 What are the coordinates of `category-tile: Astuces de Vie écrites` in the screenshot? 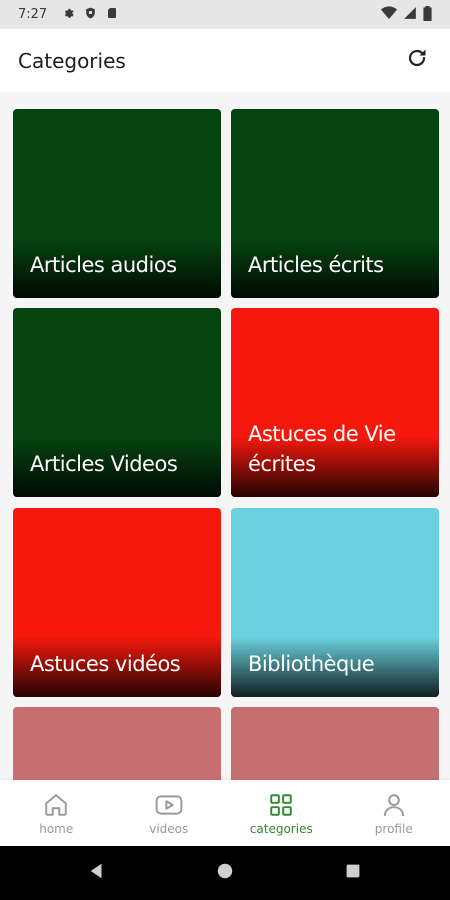 It's located at (335, 402).